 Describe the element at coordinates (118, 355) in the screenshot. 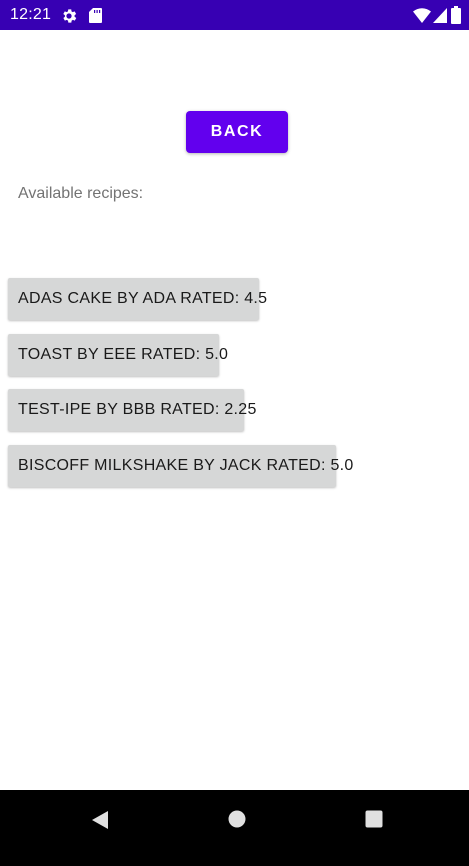

I see `recipe-button: TOAST BY EEE RATED: 5.0` at that location.